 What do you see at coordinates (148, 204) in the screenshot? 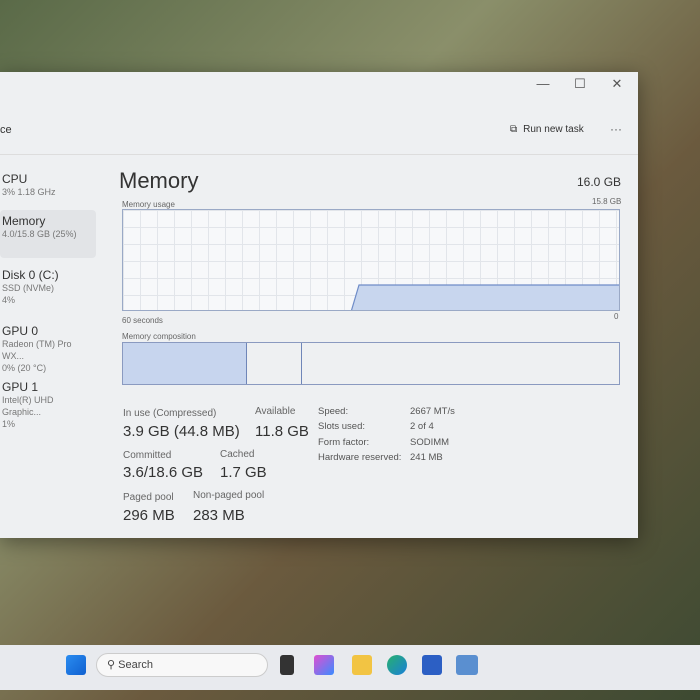
I see `usage-label: Memory usage` at bounding box center [148, 204].